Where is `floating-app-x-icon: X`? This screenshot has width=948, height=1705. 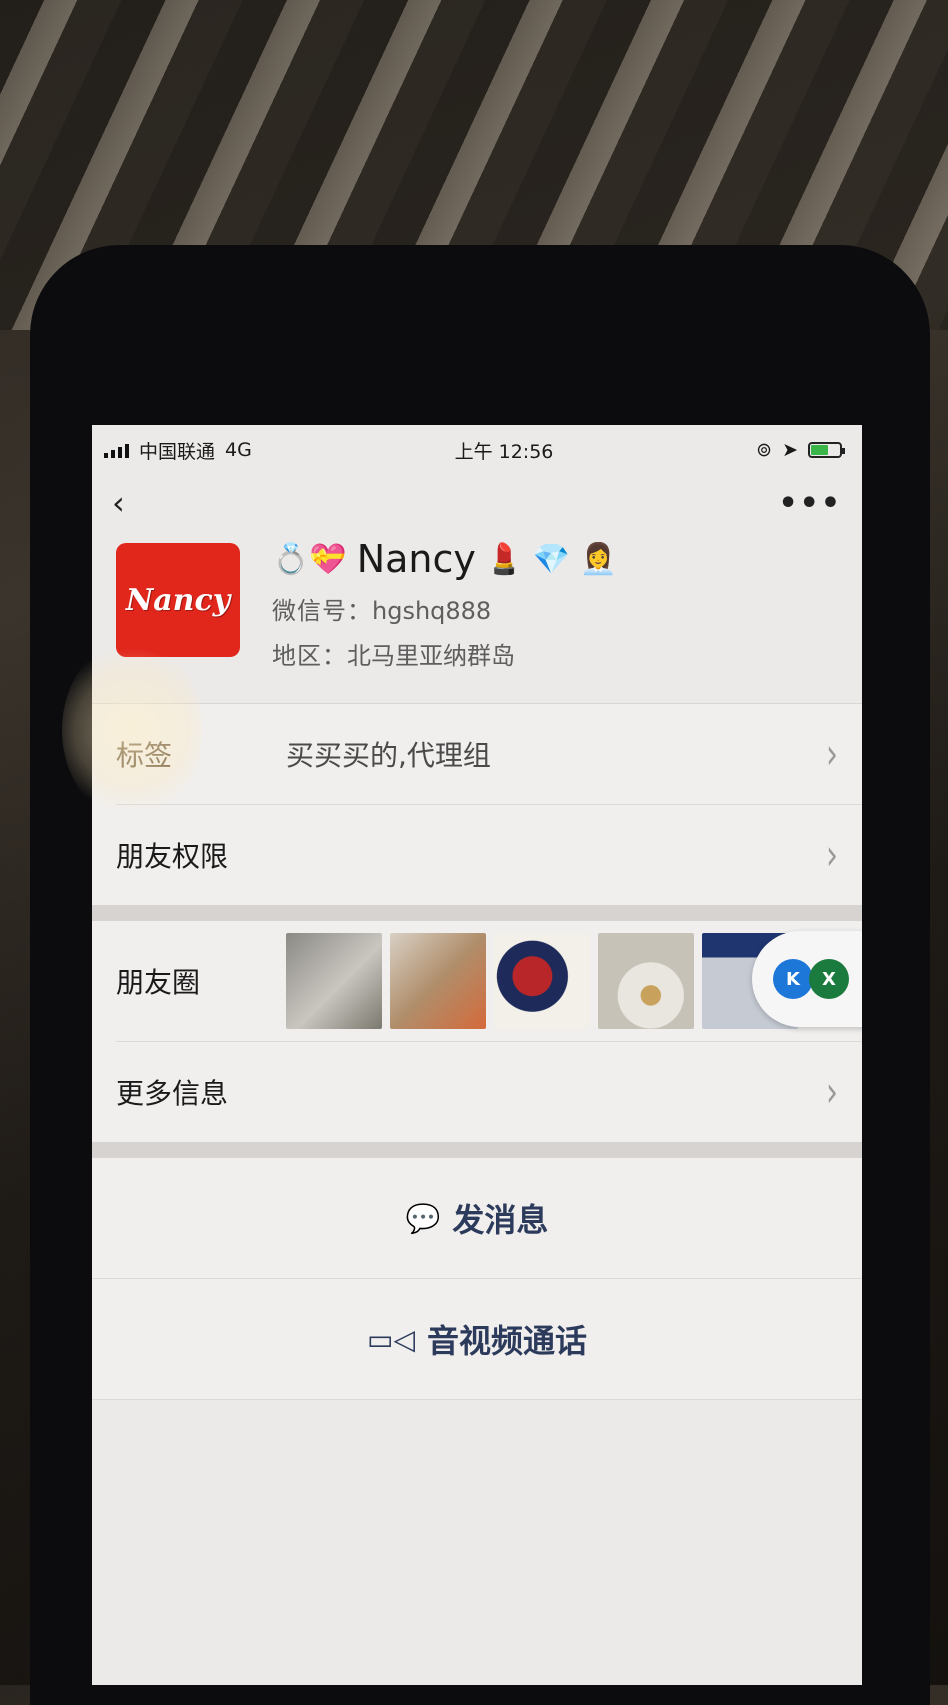
floating-app-x-icon: X is located at coordinates (829, 979).